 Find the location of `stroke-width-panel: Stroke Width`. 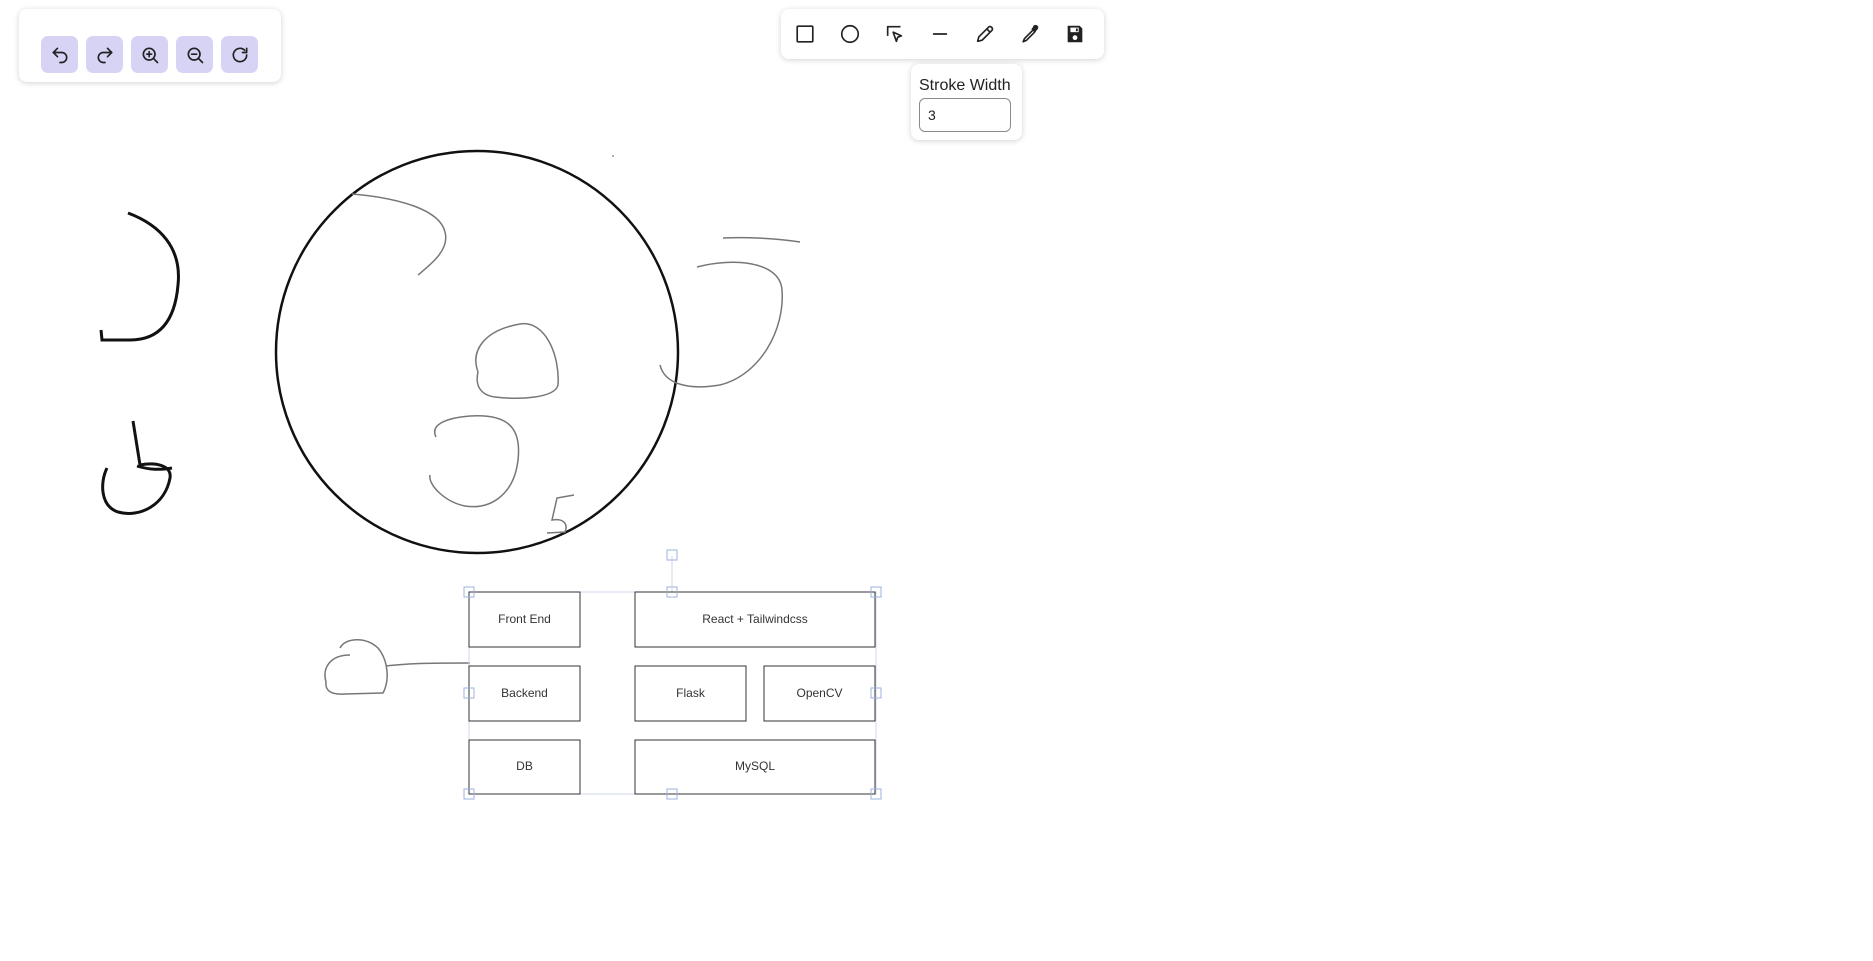

stroke-width-panel: Stroke Width is located at coordinates (966, 102).